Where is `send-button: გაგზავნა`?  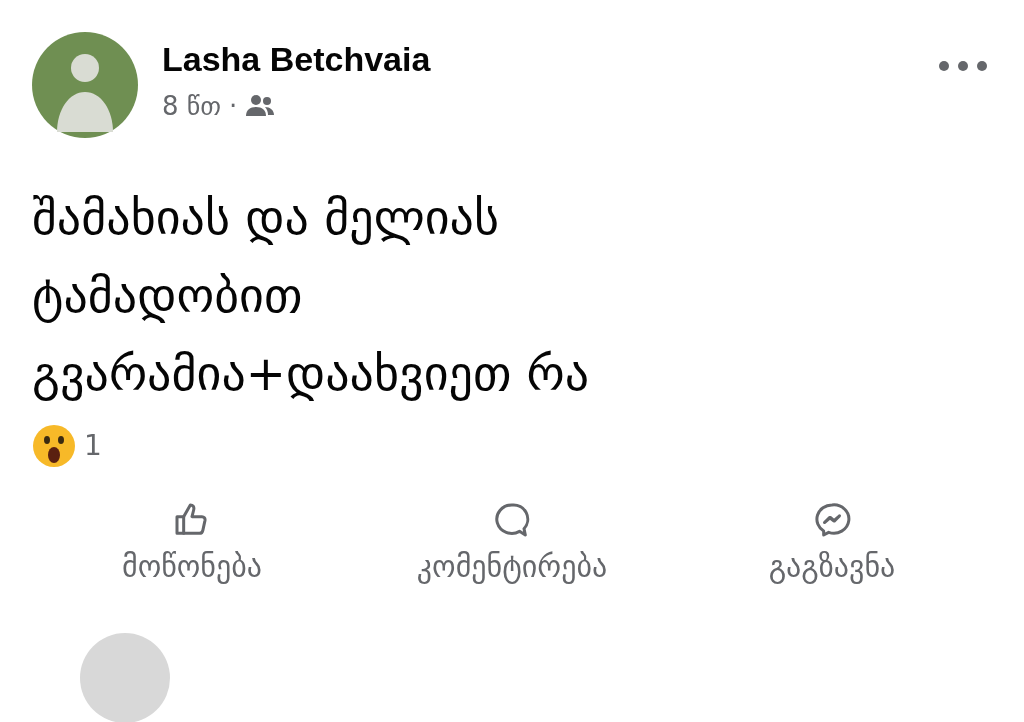 send-button: გაგზავნა is located at coordinates (832, 544).